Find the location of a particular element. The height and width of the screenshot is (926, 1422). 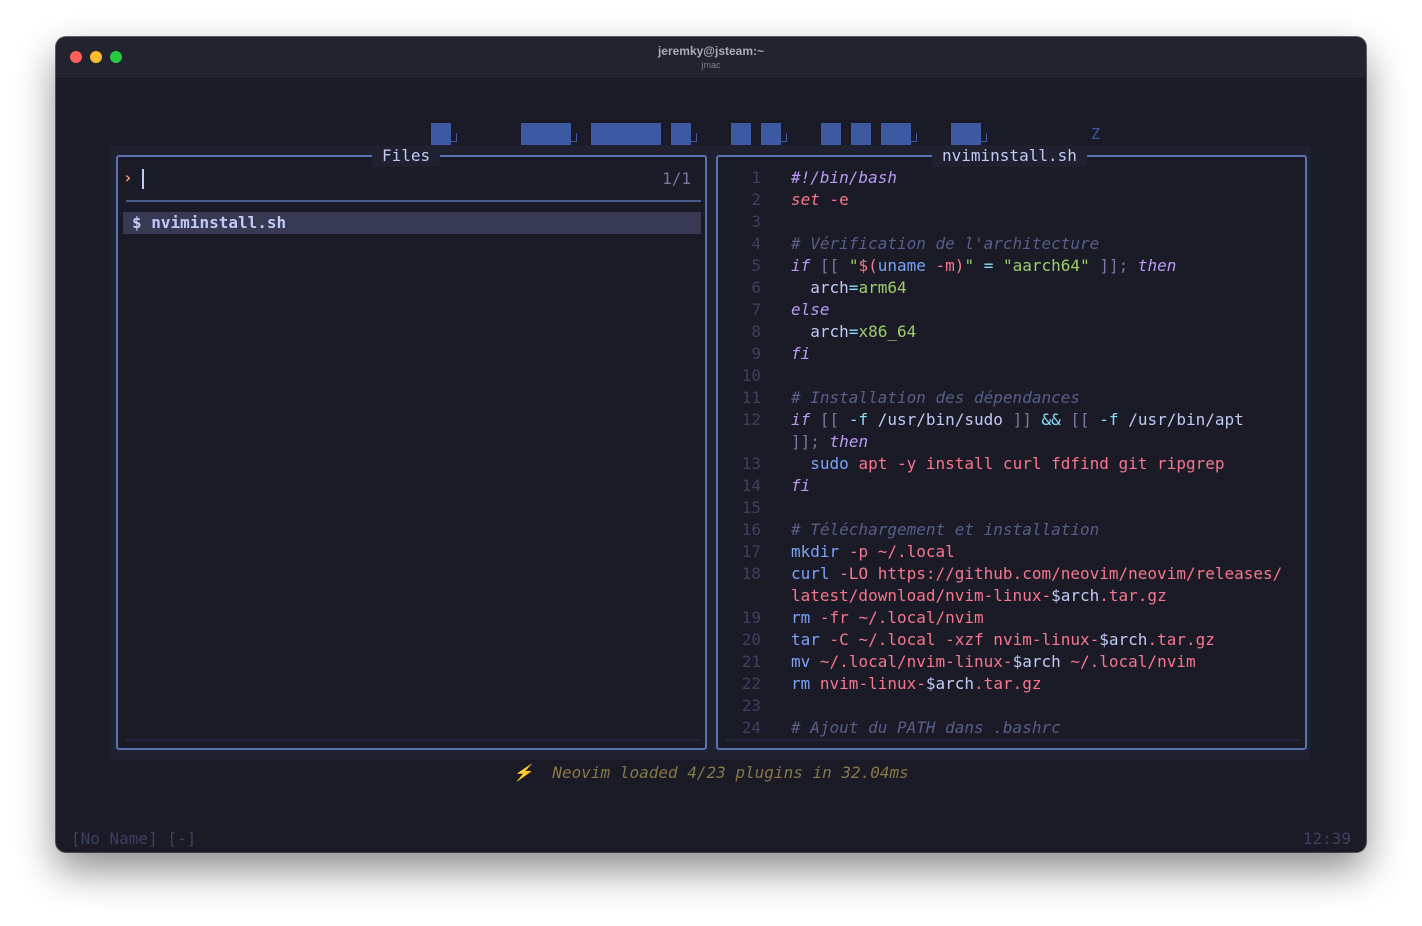

code-token: ~/.local/nvim-linux- is located at coordinates (916, 661).